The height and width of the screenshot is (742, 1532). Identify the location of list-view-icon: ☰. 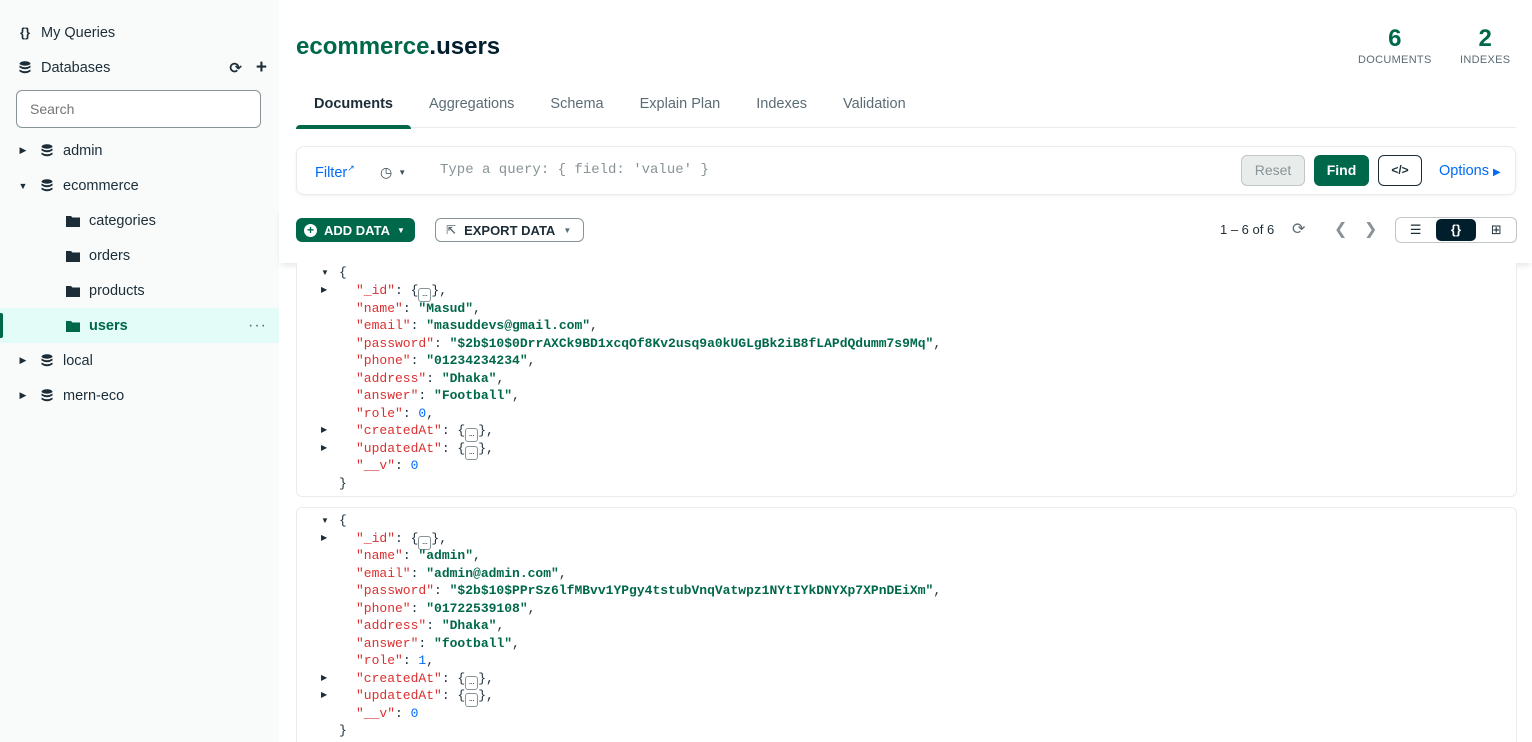
(1415, 230).